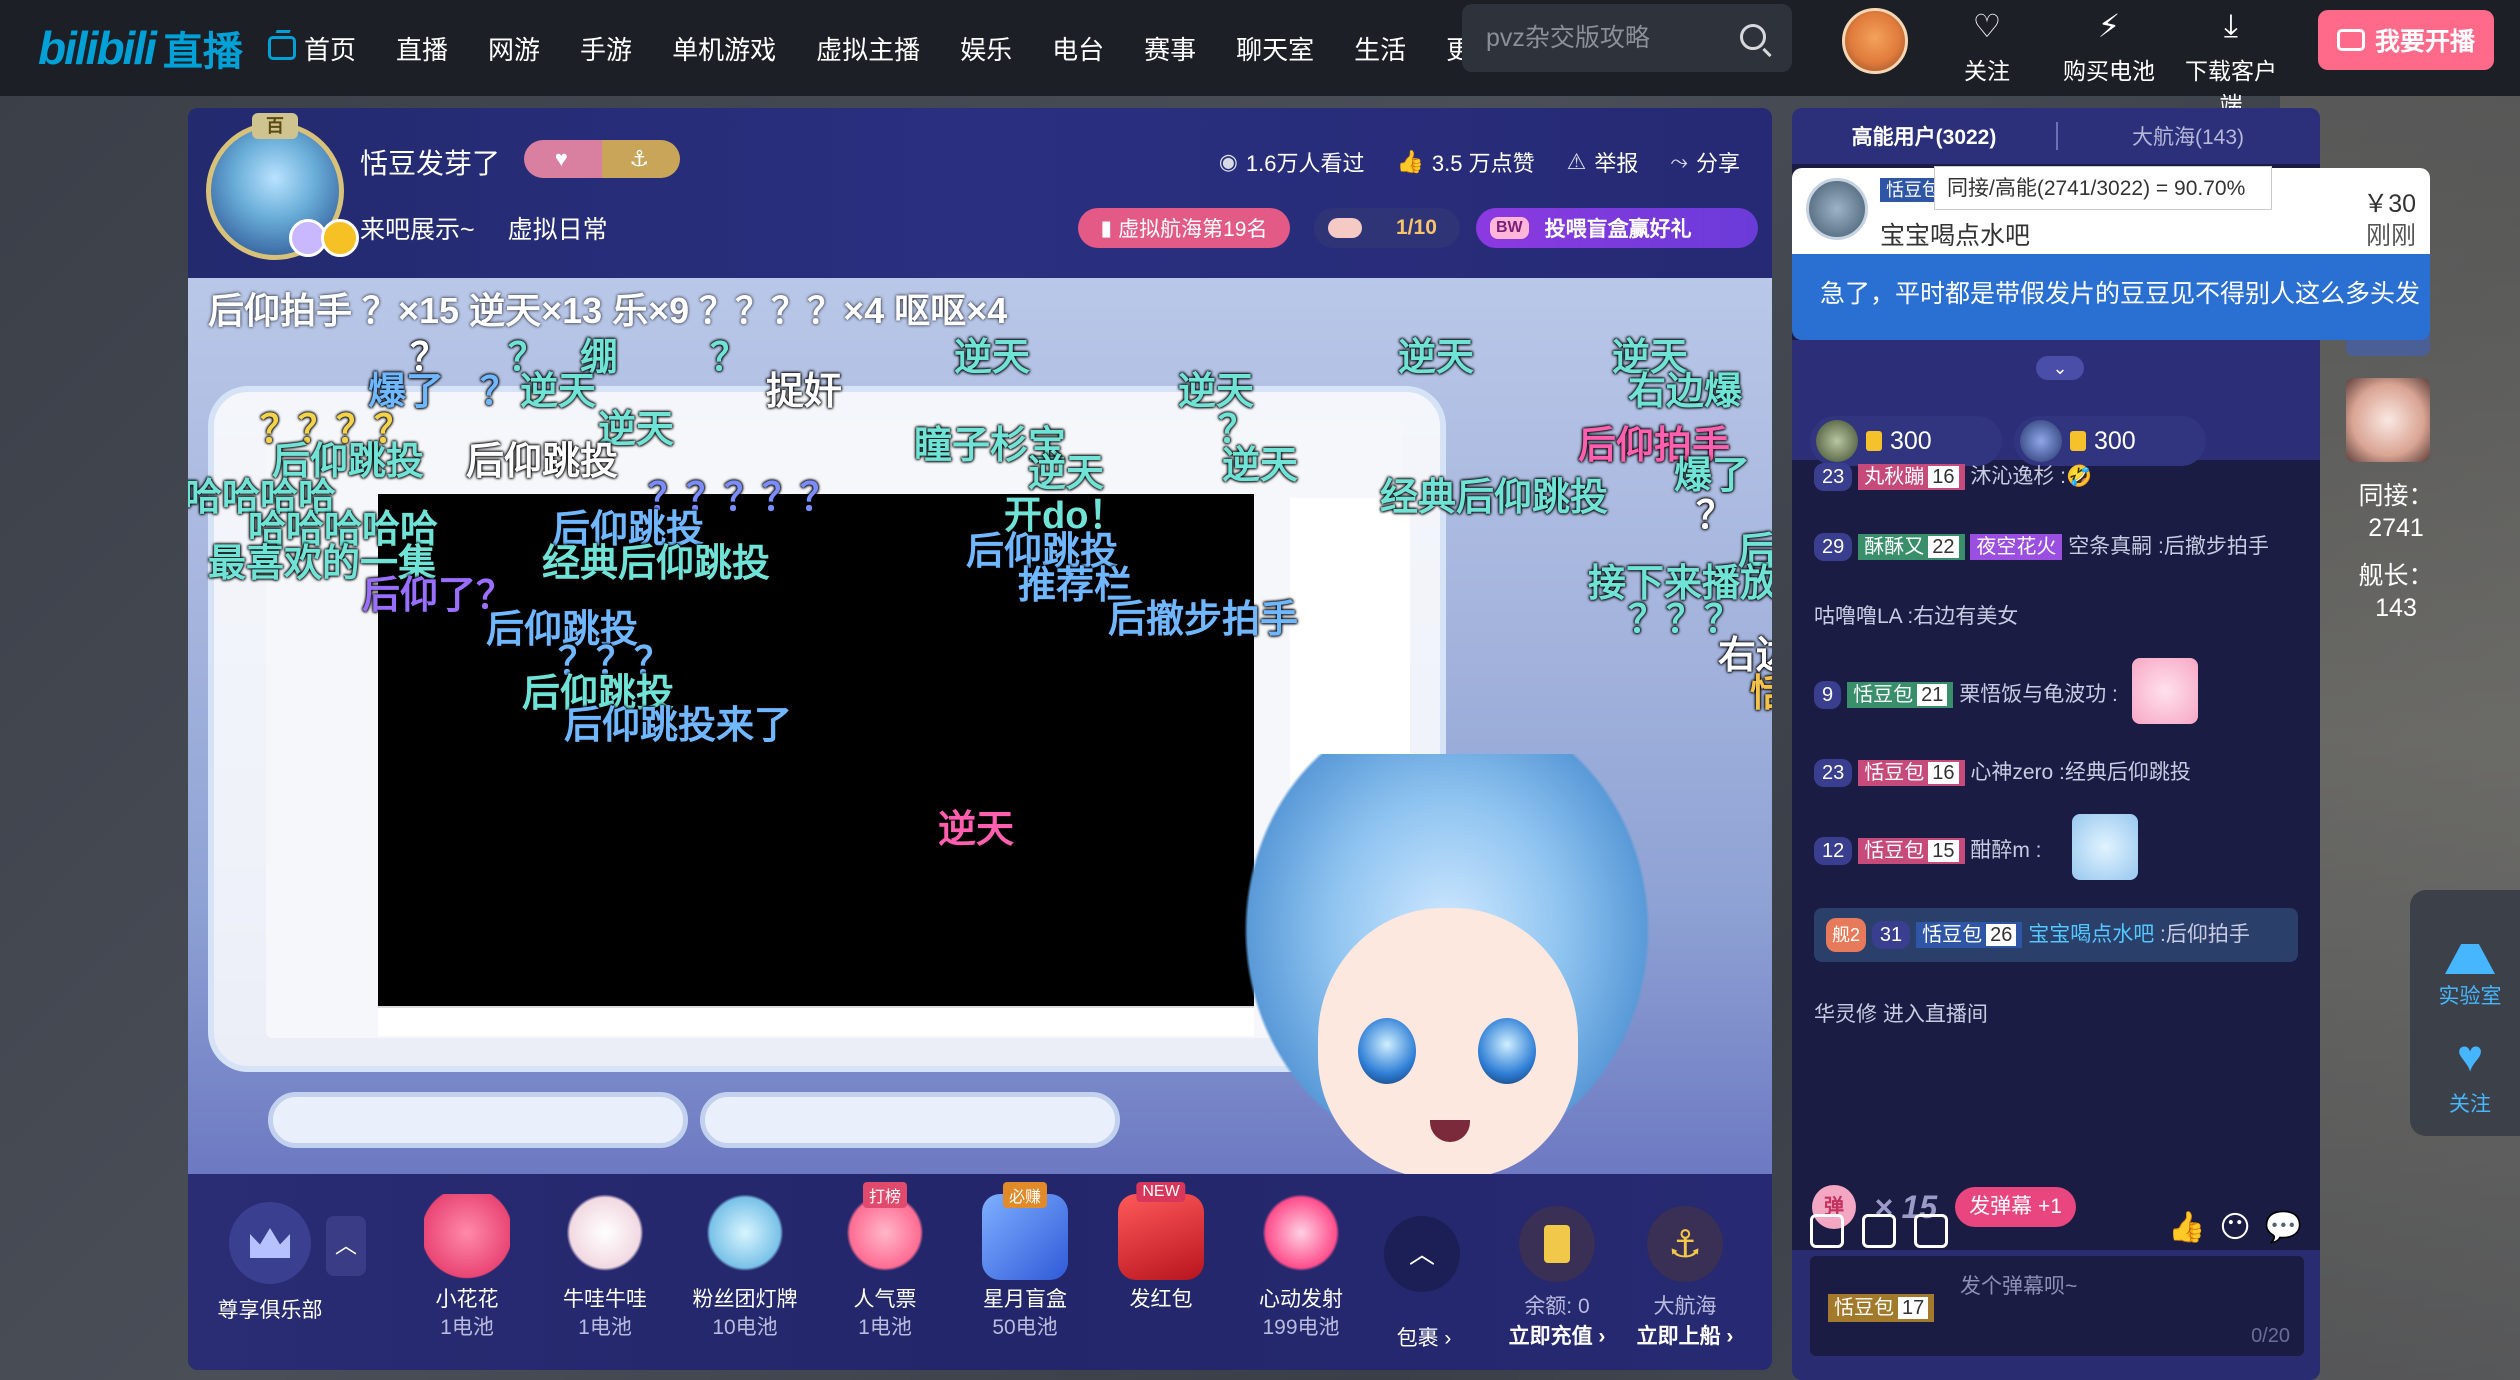 The image size is (2520, 1380). What do you see at coordinates (1924, 136) in the screenshot?
I see `tab-high-energy-users: 高能用户(3022)` at bounding box center [1924, 136].